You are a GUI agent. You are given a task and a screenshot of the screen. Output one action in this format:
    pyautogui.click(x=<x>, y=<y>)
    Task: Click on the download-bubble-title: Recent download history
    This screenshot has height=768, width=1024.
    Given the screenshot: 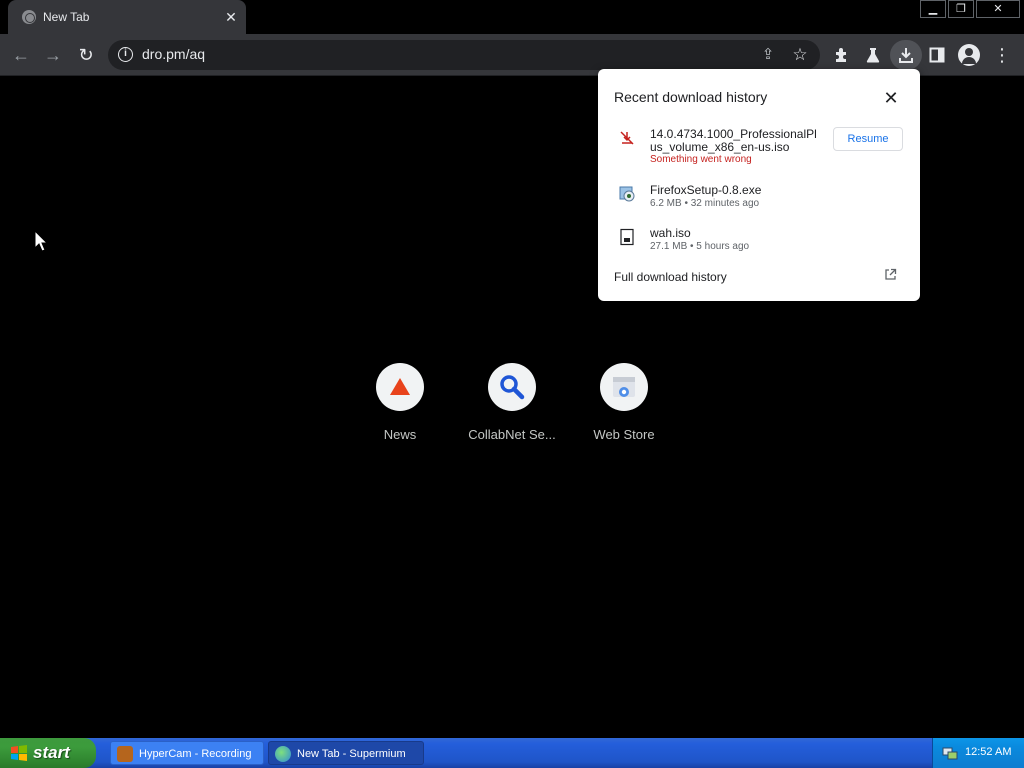 What is the action you would take?
    pyautogui.click(x=691, y=97)
    